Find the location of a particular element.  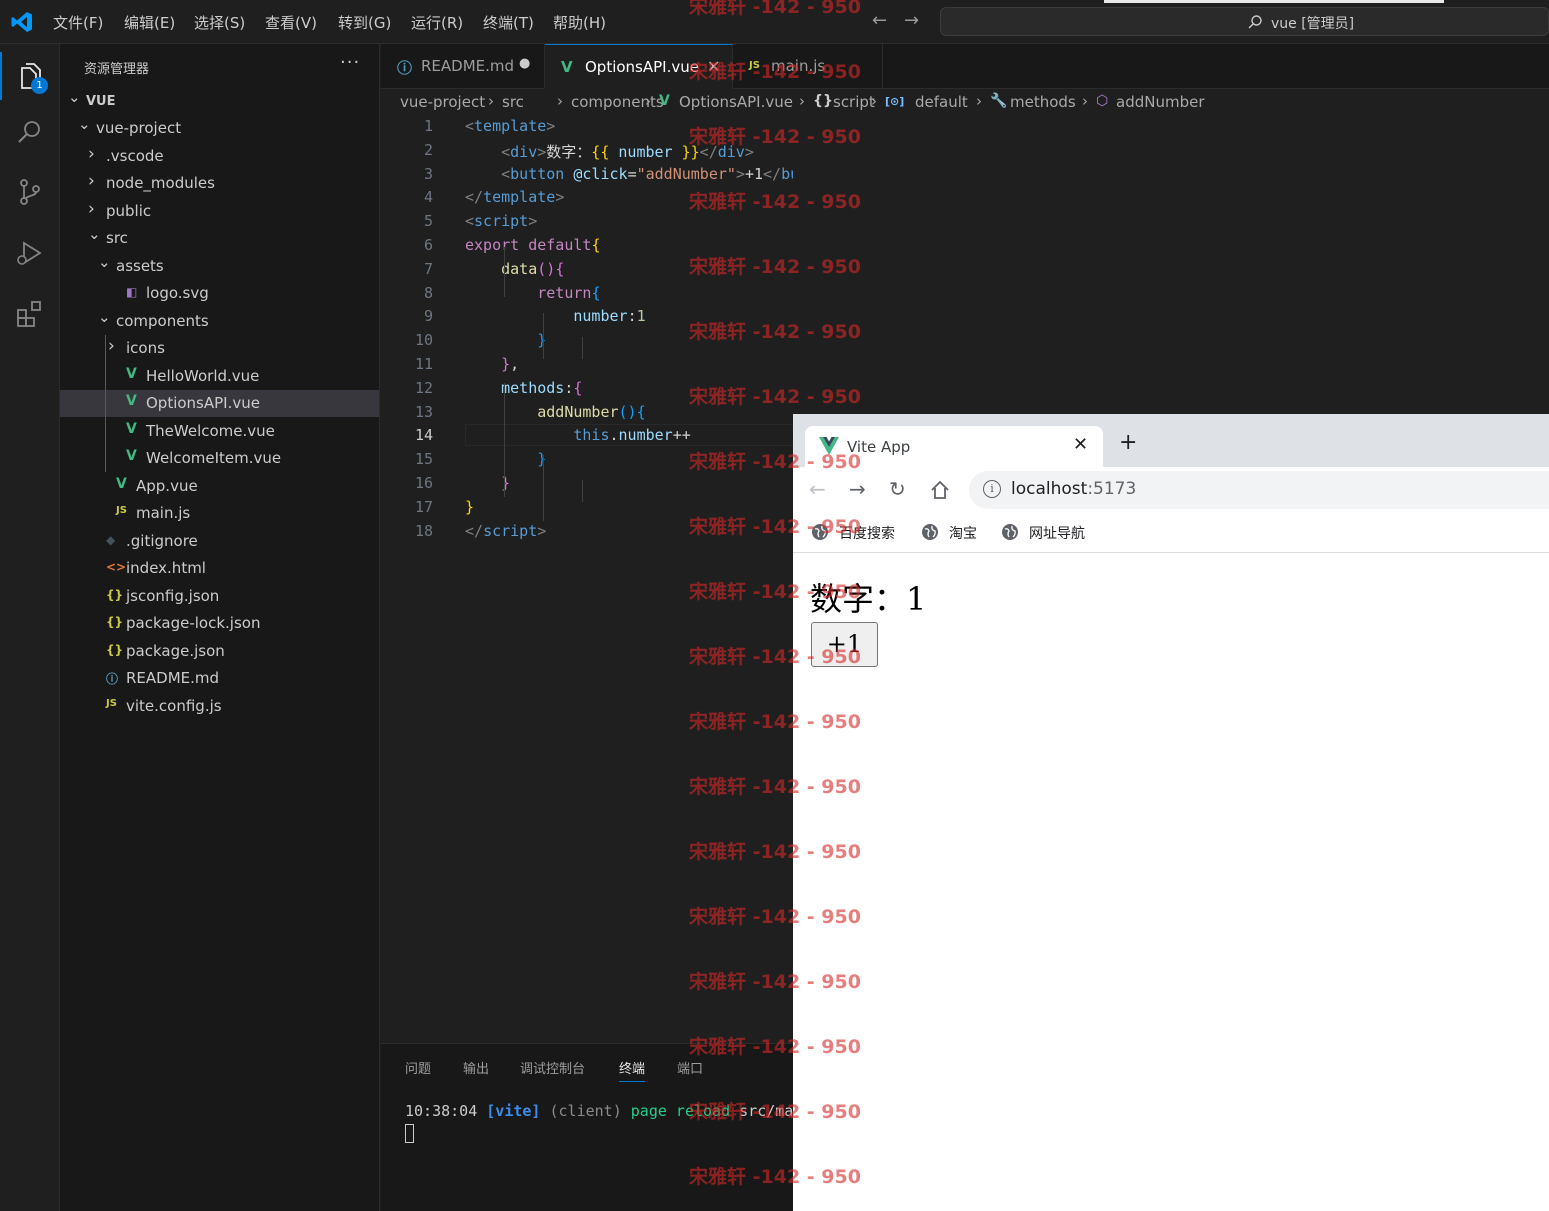

editor-tab: V OptionsAPI.vue ✕ is located at coordinates (639, 66).